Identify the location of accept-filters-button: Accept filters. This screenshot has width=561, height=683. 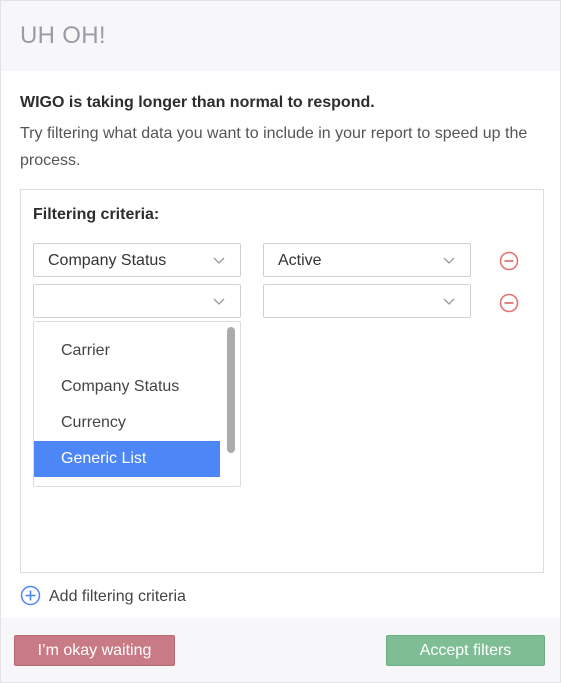
(465, 650).